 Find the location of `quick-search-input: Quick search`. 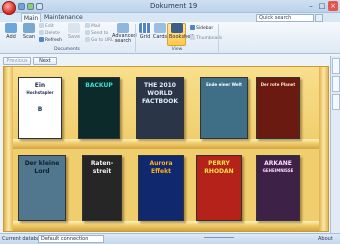

quick-search-input: Quick search is located at coordinates (285, 18).